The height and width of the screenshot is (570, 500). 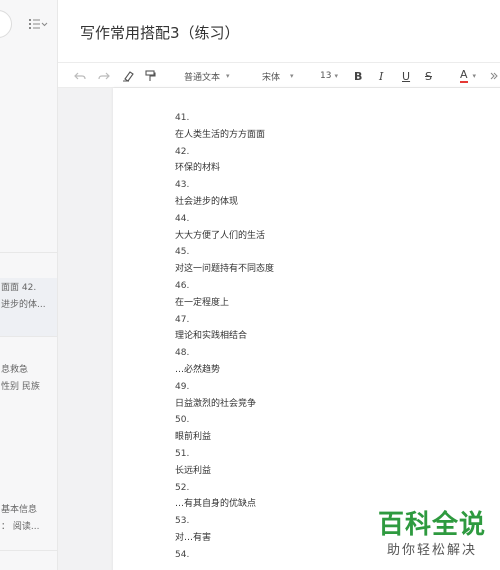 I want to click on list-item-text: 基本信息, so click(x=19, y=510).